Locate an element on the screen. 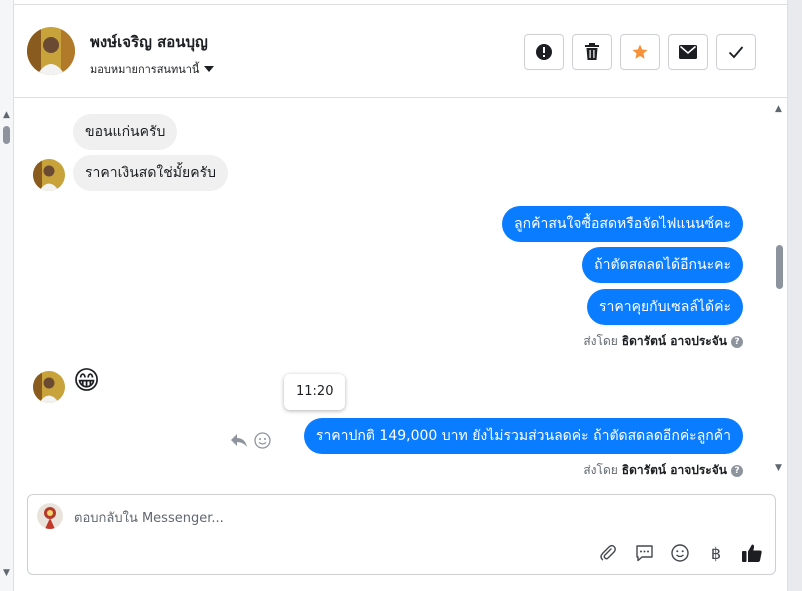 This screenshot has width=802, height=591. page-avatar is located at coordinates (50, 516).